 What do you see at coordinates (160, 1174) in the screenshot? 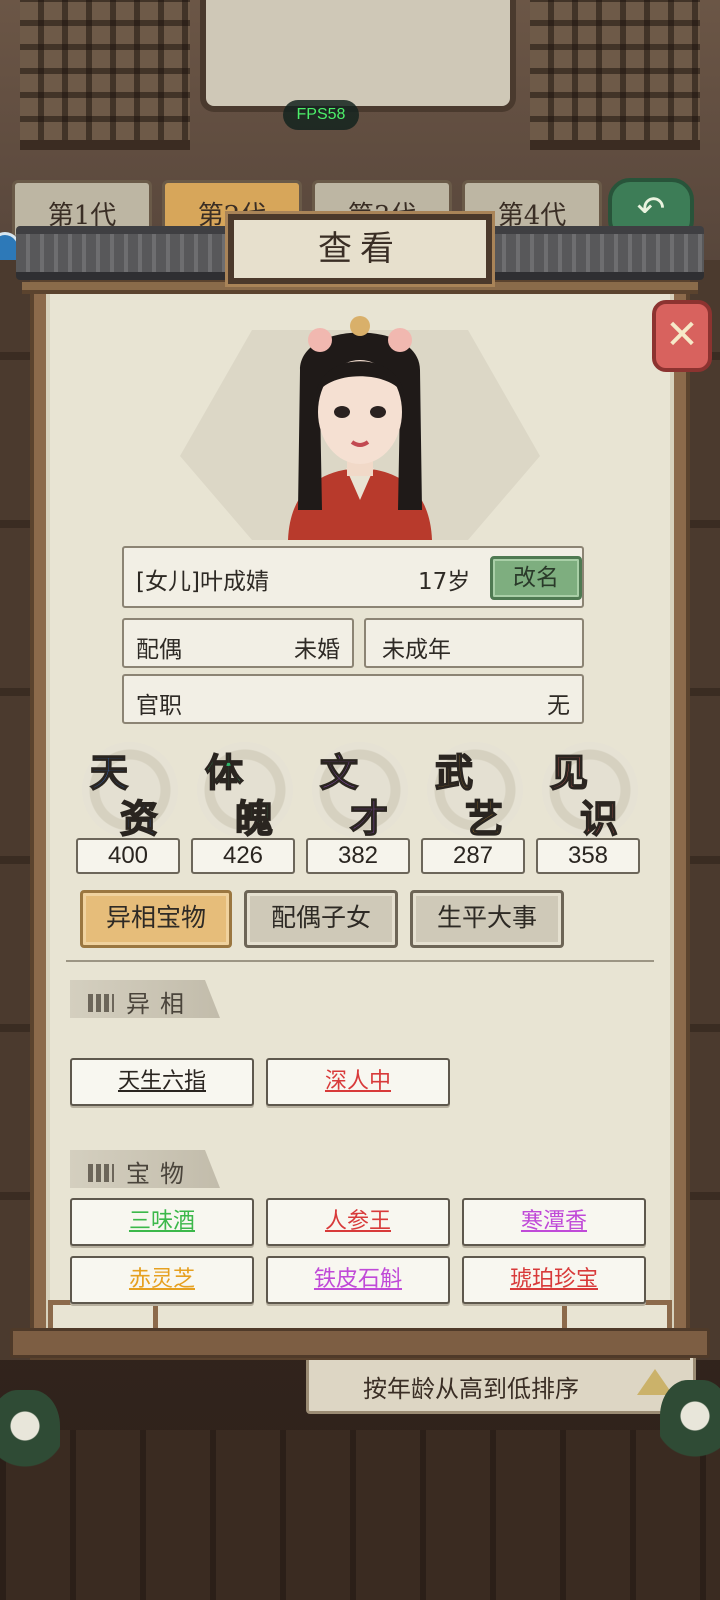
I see `treasures-section-title: 宝物` at bounding box center [160, 1174].